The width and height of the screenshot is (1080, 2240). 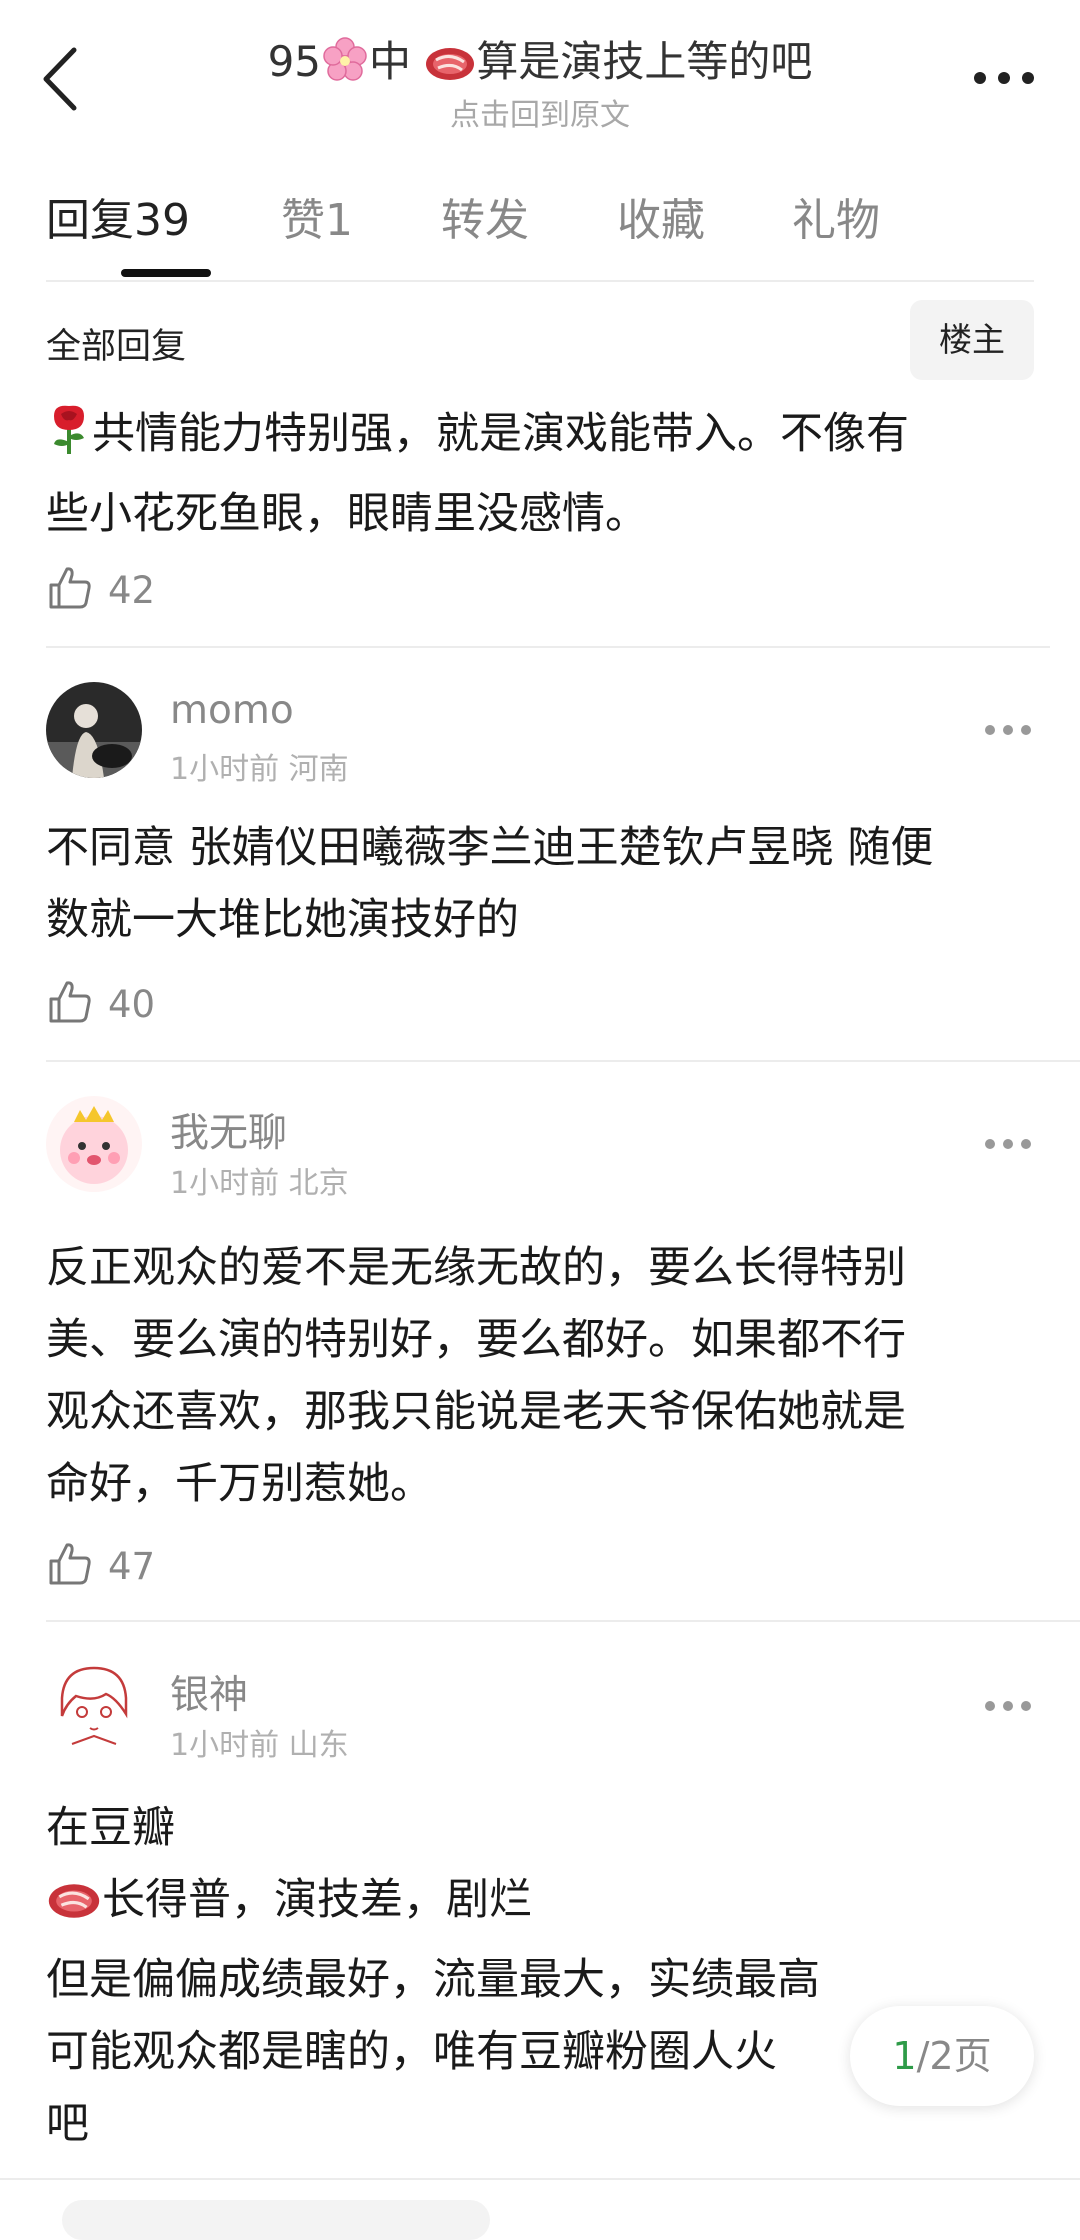 What do you see at coordinates (540, 112) in the screenshot?
I see `back-to-original-link: 点击回到原文` at bounding box center [540, 112].